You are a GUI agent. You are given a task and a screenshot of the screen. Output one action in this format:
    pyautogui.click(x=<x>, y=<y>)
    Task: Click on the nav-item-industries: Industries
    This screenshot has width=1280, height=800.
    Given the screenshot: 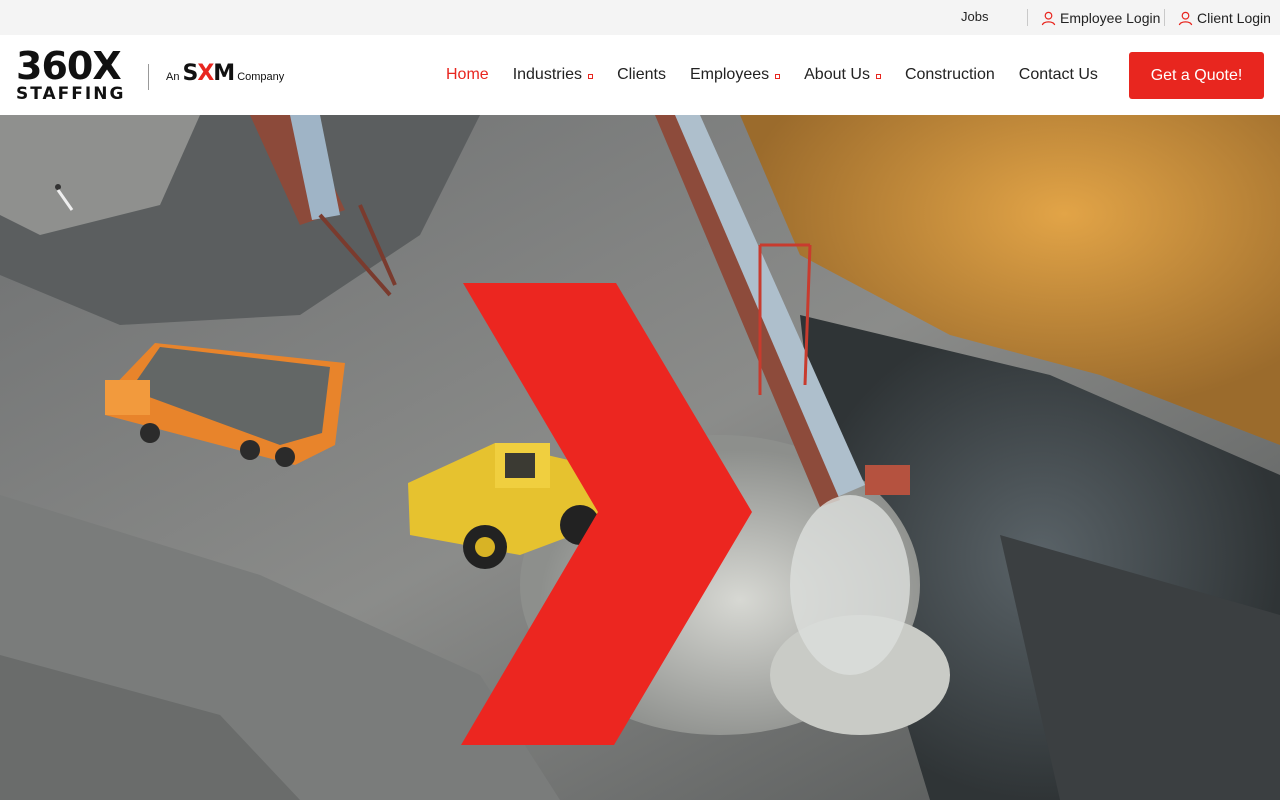 What is the action you would take?
    pyautogui.click(x=553, y=75)
    